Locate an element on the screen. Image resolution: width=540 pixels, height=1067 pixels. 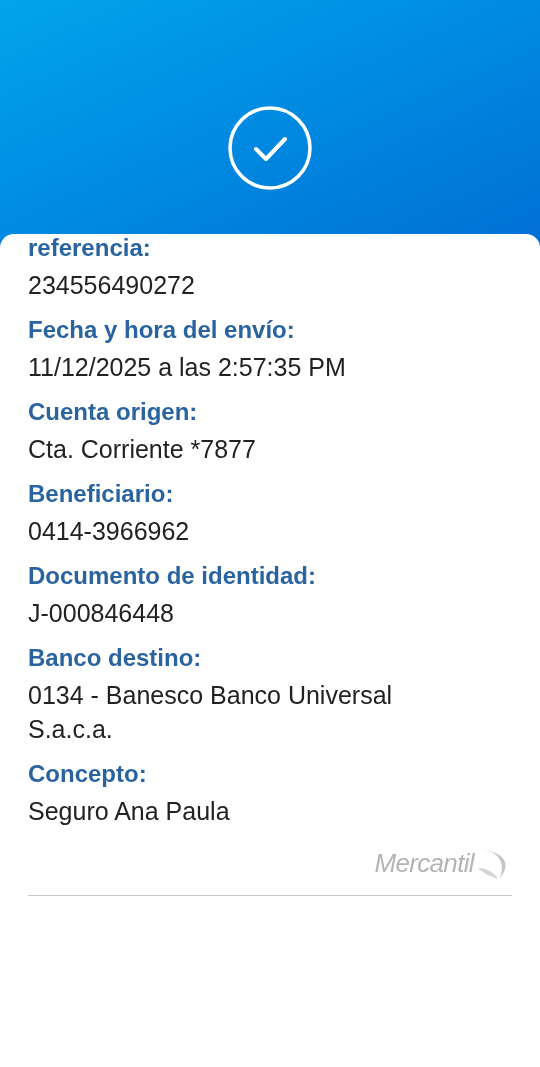
field-label: Documento de identidad: is located at coordinates (172, 576).